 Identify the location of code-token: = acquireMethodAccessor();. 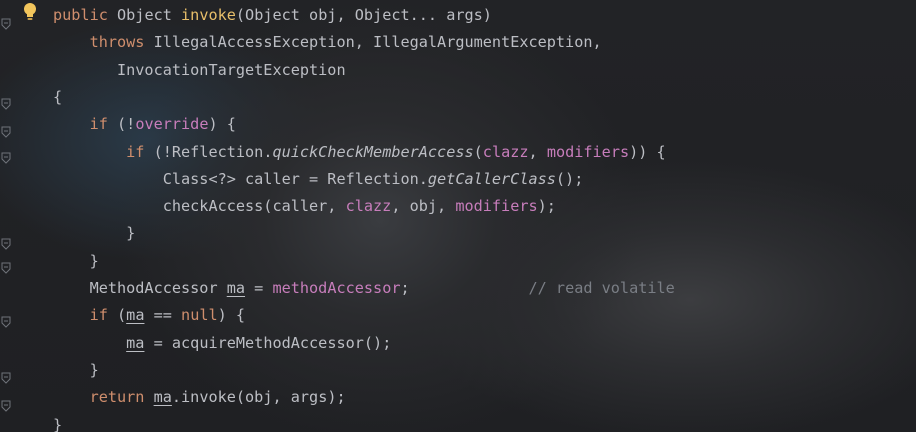
(268, 342).